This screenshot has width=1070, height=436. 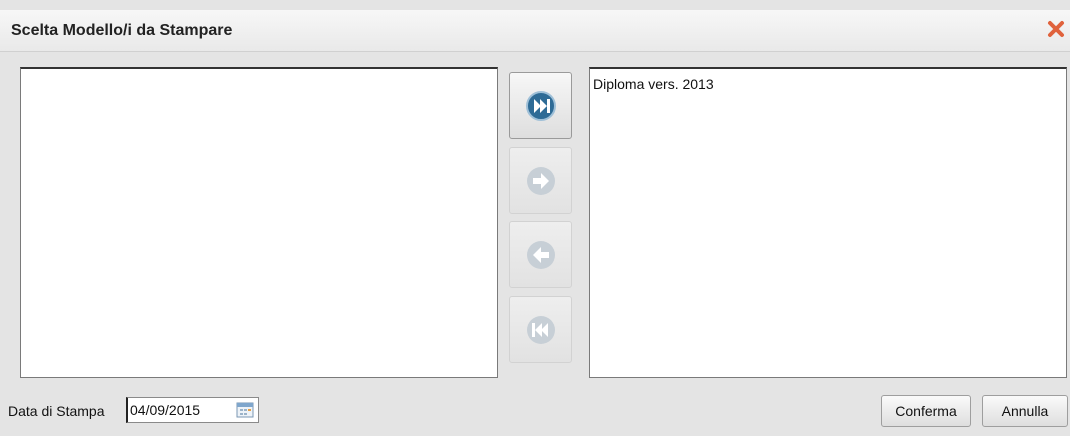 I want to click on double-chevron-left-icon, so click(x=540, y=329).